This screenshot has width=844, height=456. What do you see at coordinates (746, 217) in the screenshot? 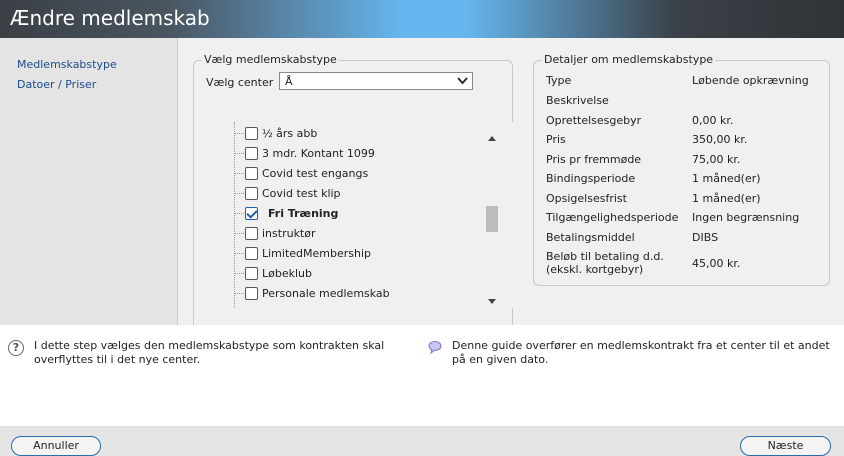
I see `detail-value: Ingen begrænsning` at bounding box center [746, 217].